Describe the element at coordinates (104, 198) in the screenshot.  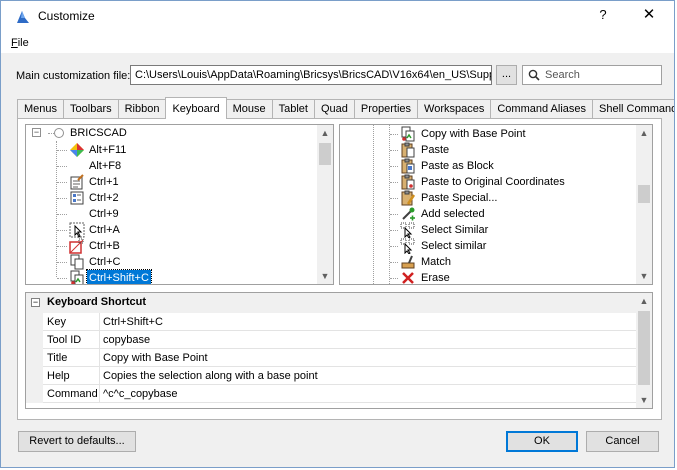
I see `tree-item-label: Ctrl+2` at that location.